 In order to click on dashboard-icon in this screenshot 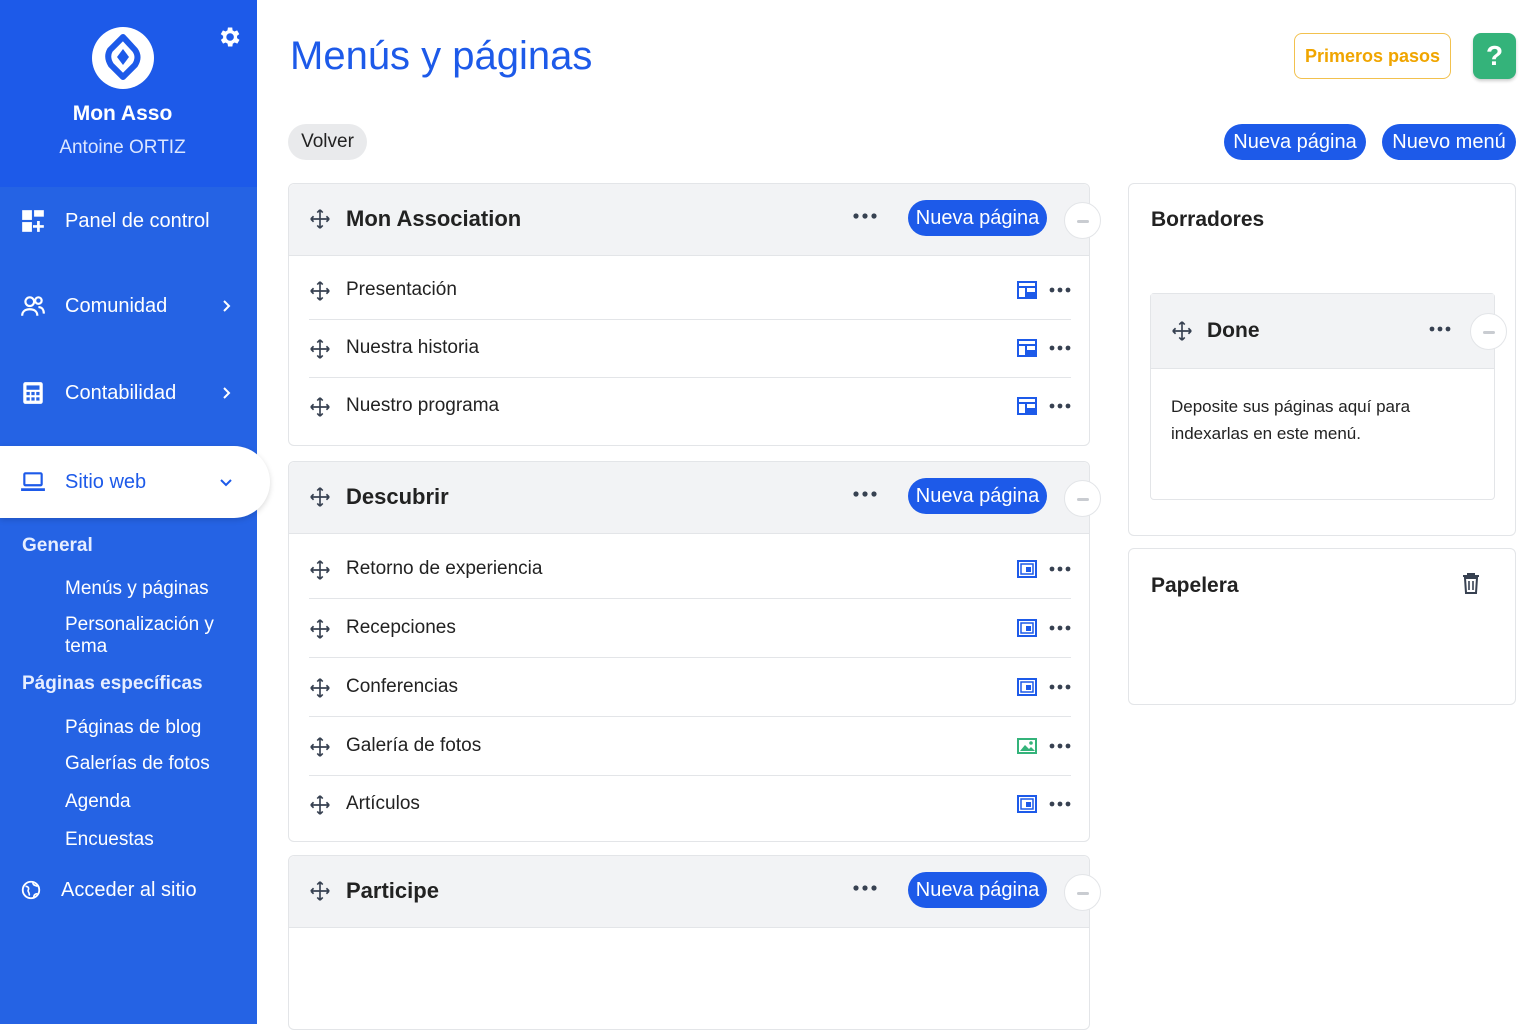, I will do `click(33, 221)`.